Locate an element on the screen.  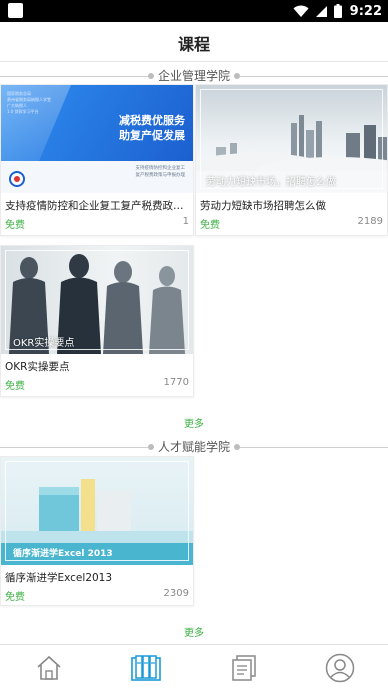
status-time: 9:22 is located at coordinates (365, 11).